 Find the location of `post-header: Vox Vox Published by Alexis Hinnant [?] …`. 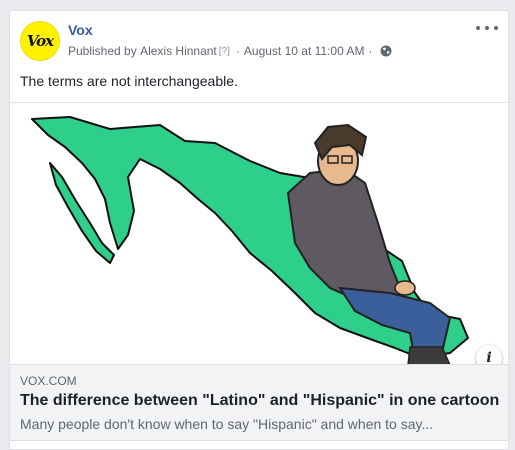

post-header: Vox Vox Published by Alexis Hinnant [?] … is located at coordinates (259, 41).